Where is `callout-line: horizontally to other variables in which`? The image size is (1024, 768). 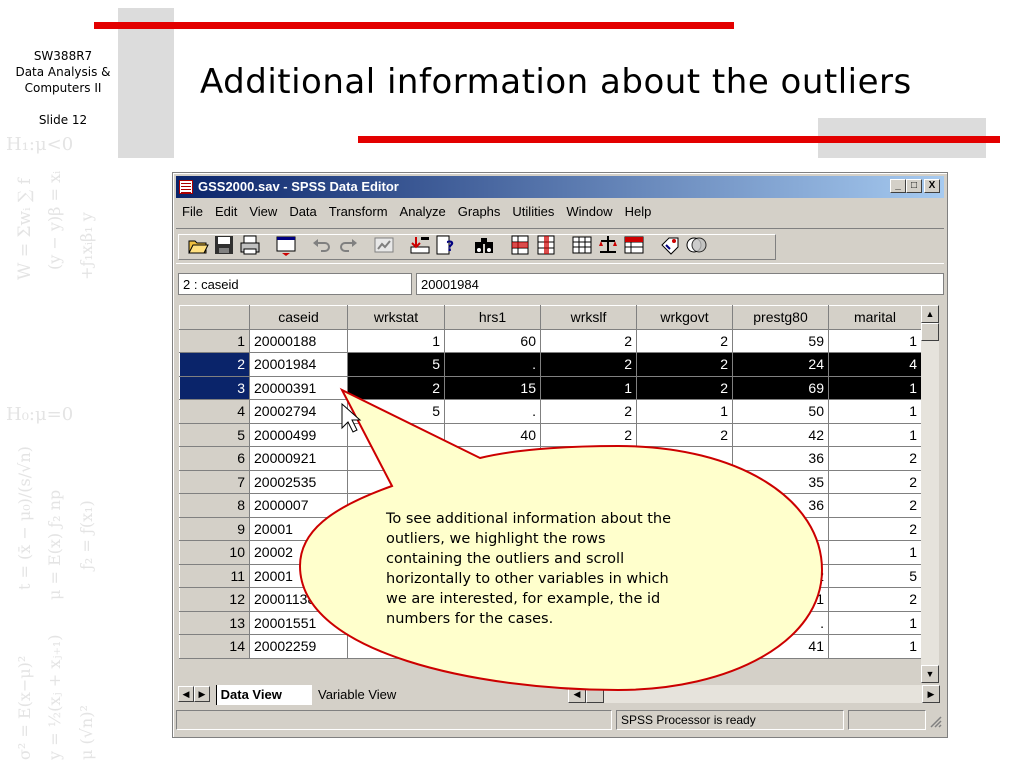
callout-line: horizontally to other variables in which is located at coordinates (527, 579).